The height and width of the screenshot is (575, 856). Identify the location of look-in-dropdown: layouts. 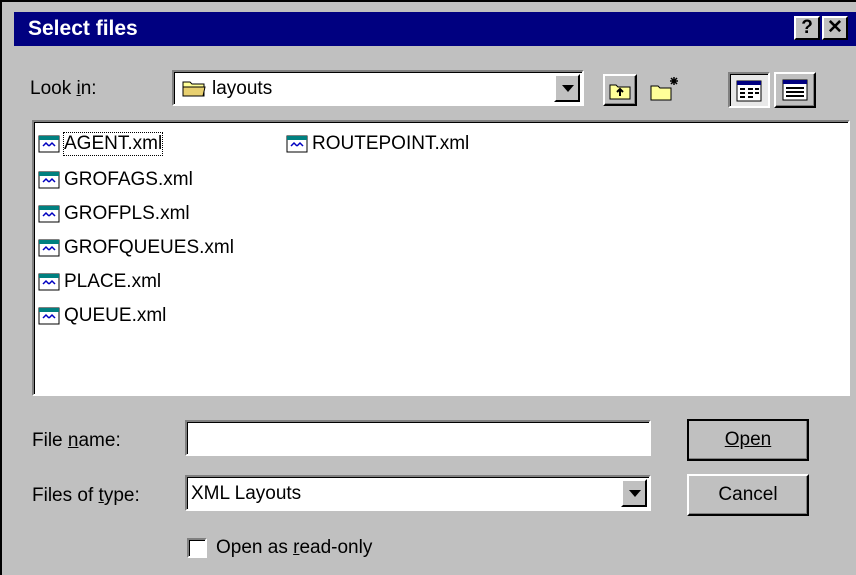
(378, 88).